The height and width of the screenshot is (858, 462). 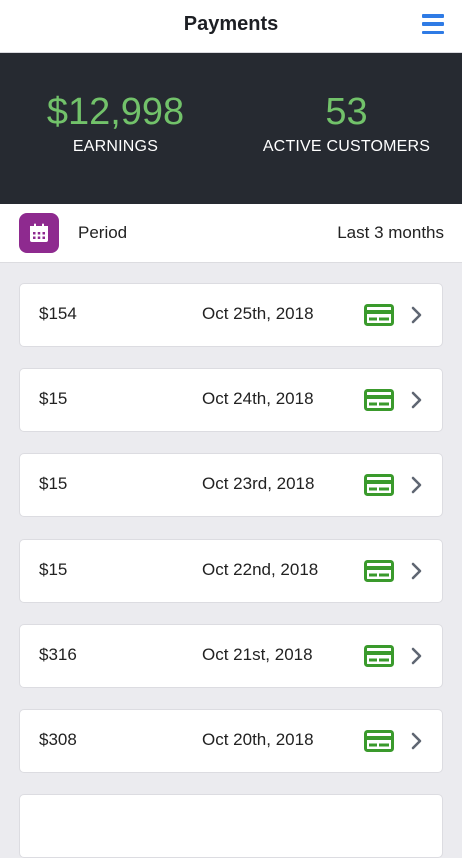 I want to click on page-title: Payments, so click(x=231, y=24).